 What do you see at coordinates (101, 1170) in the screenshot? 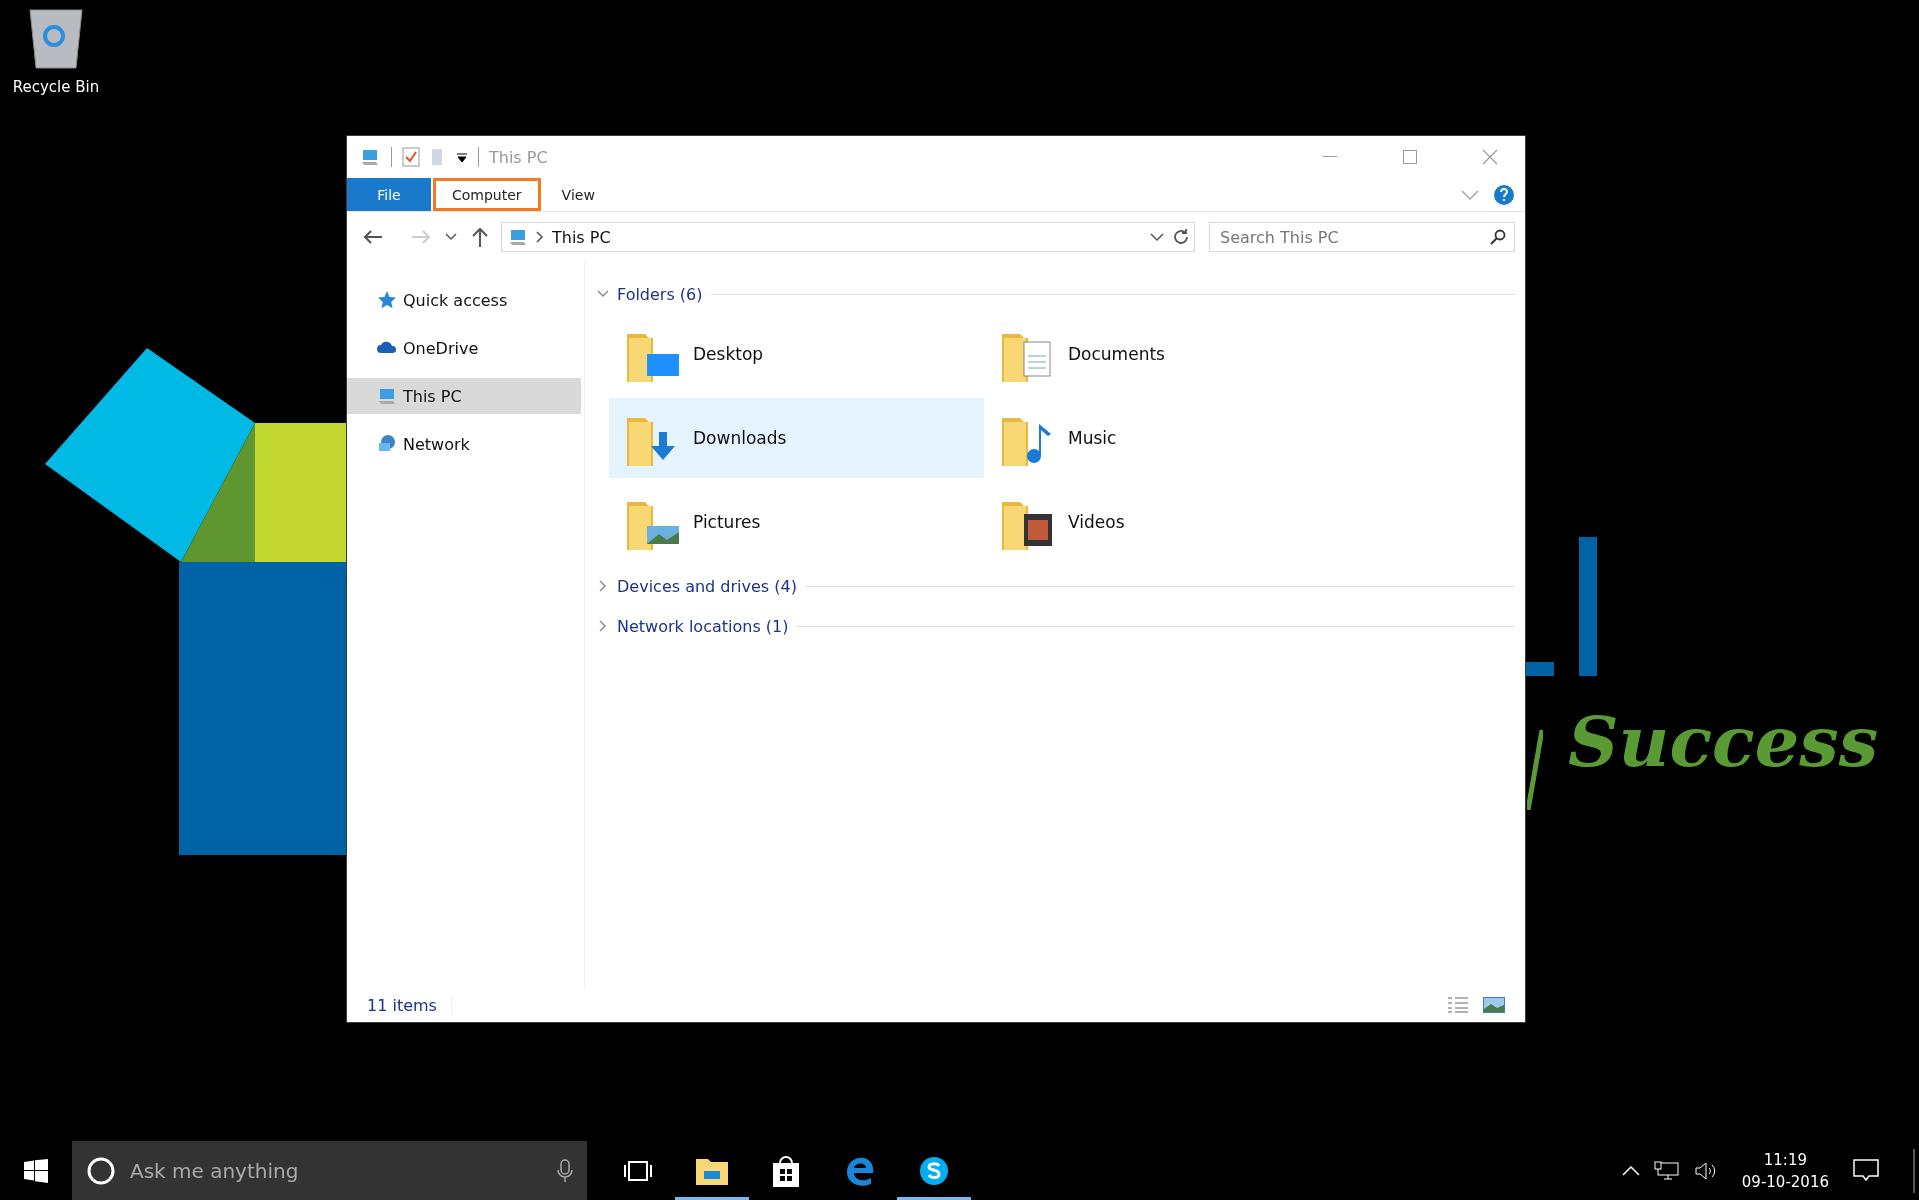
I see `cortana-circle-icon` at bounding box center [101, 1170].